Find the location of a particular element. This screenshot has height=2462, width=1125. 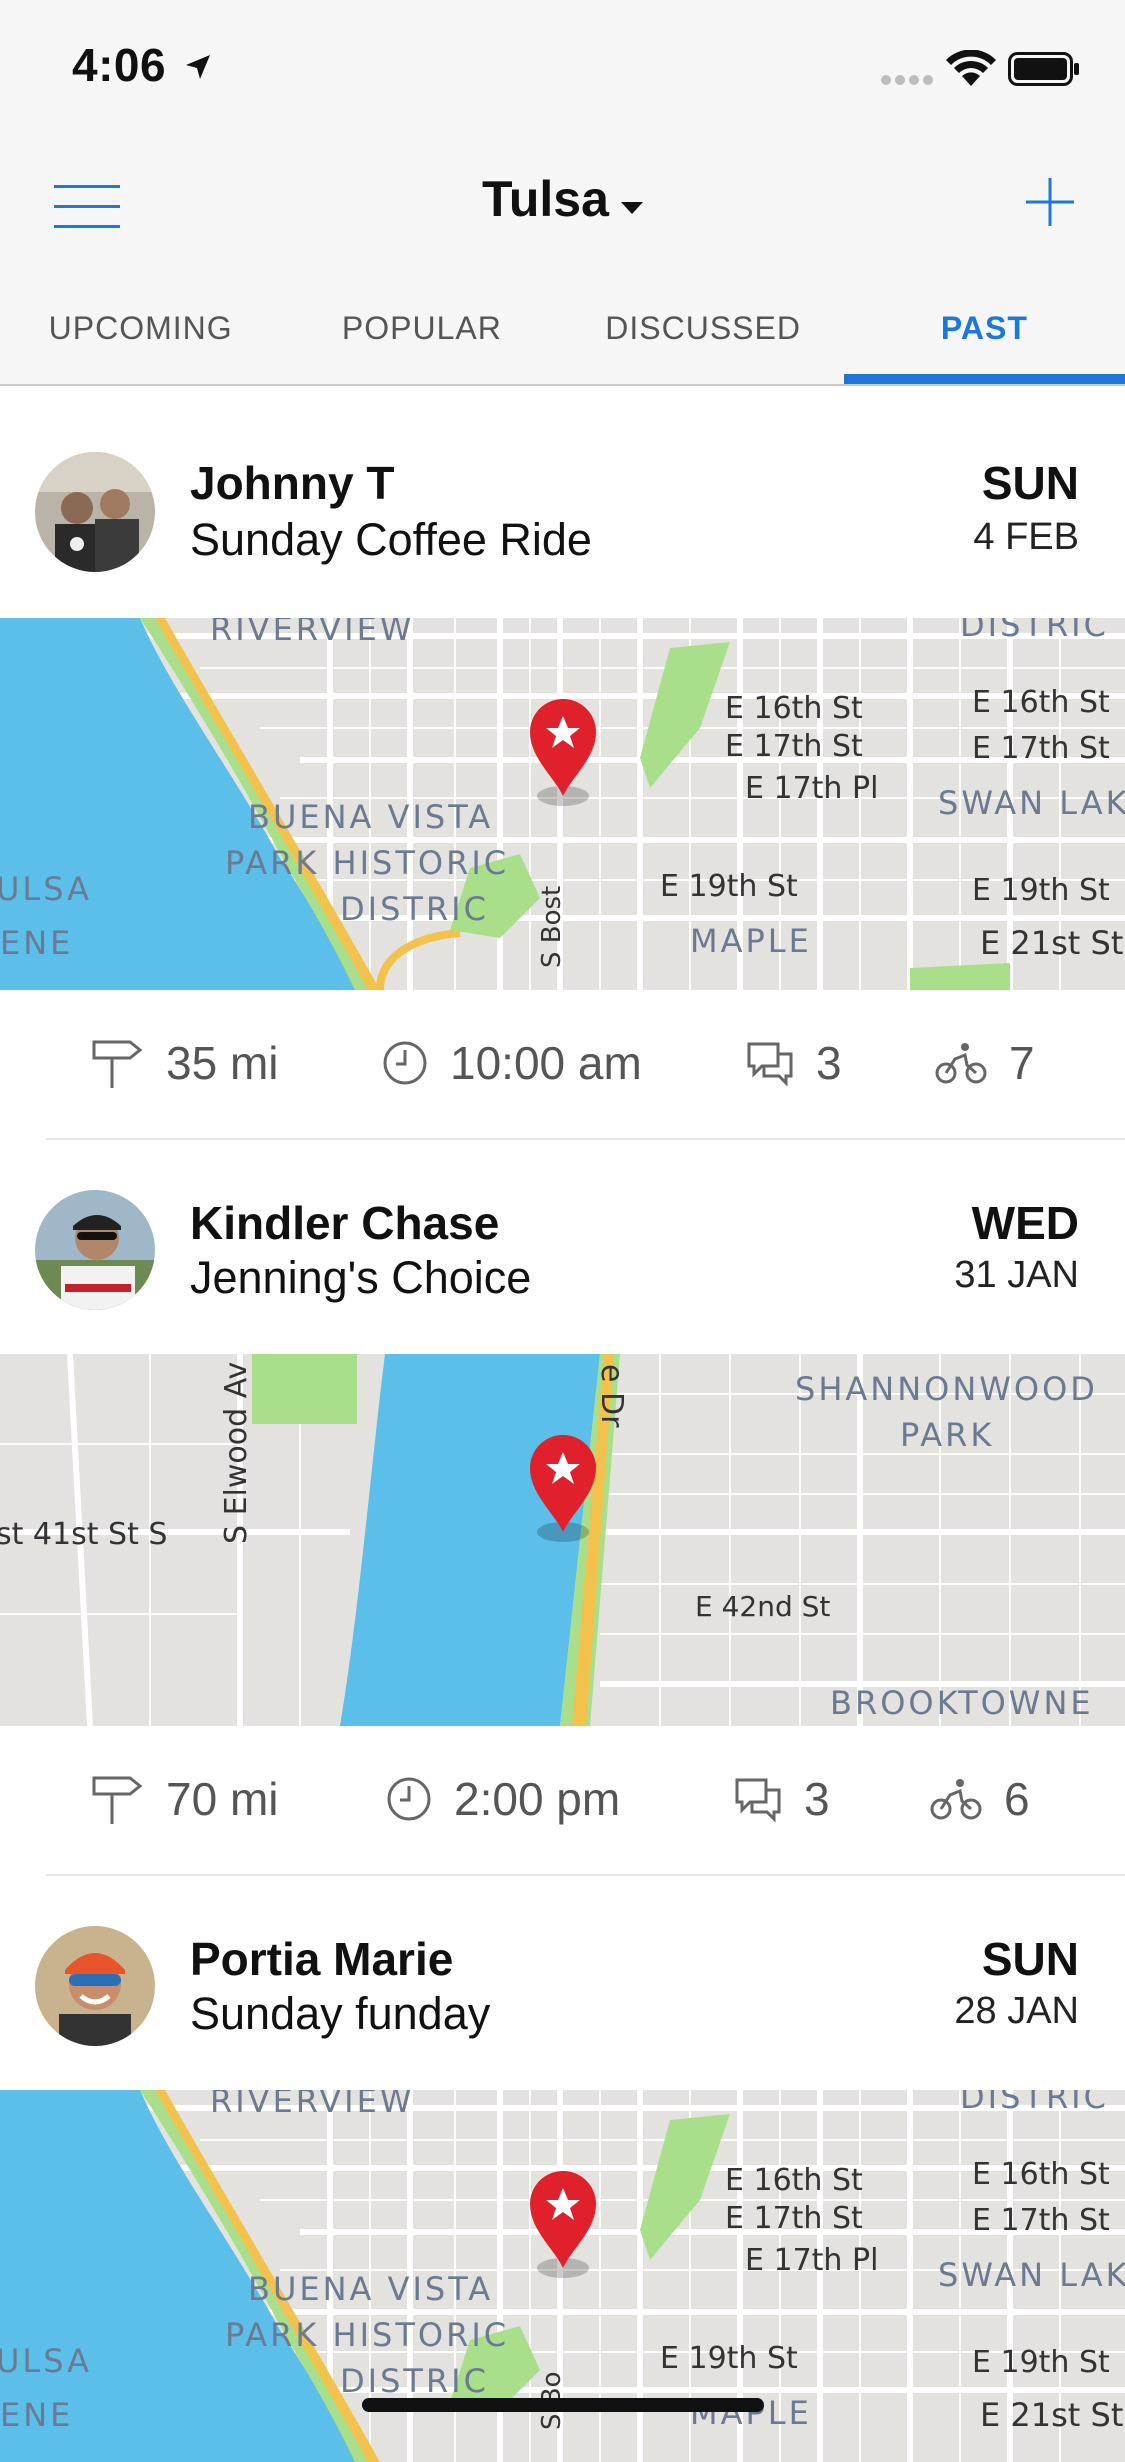

map-label: PARK is located at coordinates (947, 1435).